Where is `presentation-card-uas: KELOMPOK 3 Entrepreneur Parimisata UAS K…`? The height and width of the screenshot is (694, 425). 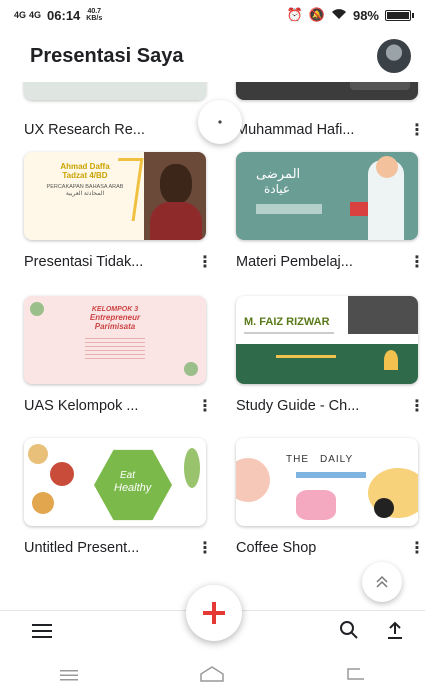 presentation-card-uas: KELOMPOK 3 Entrepreneur Parimisata UAS K… is located at coordinates (118, 355).